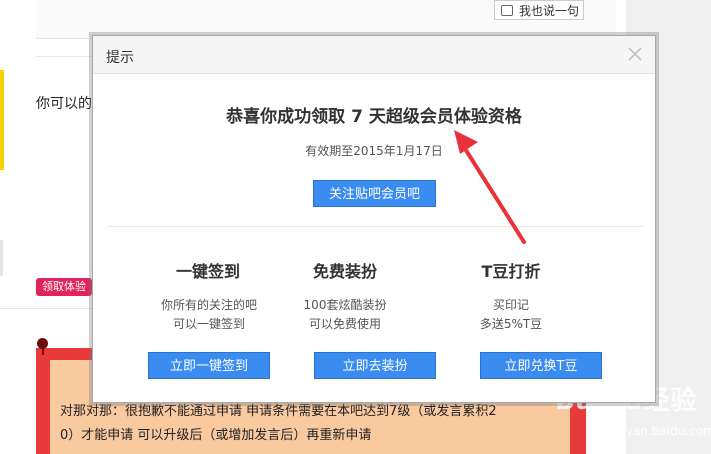 This screenshot has height=454, width=711. What do you see at coordinates (511, 315) in the screenshot?
I see `feature-desc-tbean-discount: 买印记 多送5%T豆` at bounding box center [511, 315].